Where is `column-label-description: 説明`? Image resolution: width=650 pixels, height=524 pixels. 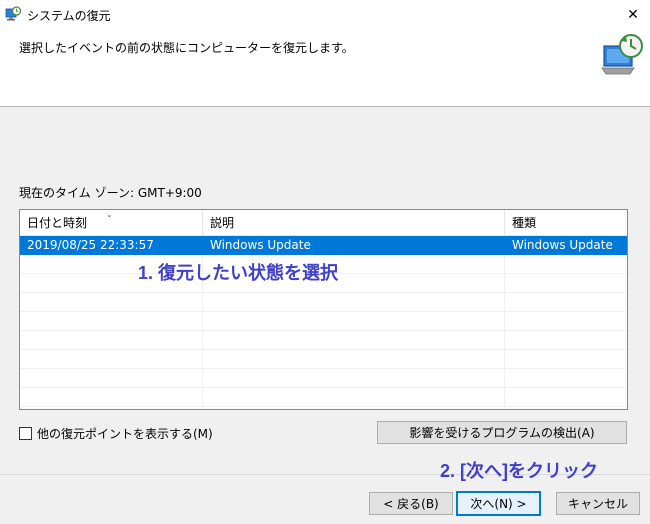 column-label-description: 説明 is located at coordinates (222, 223).